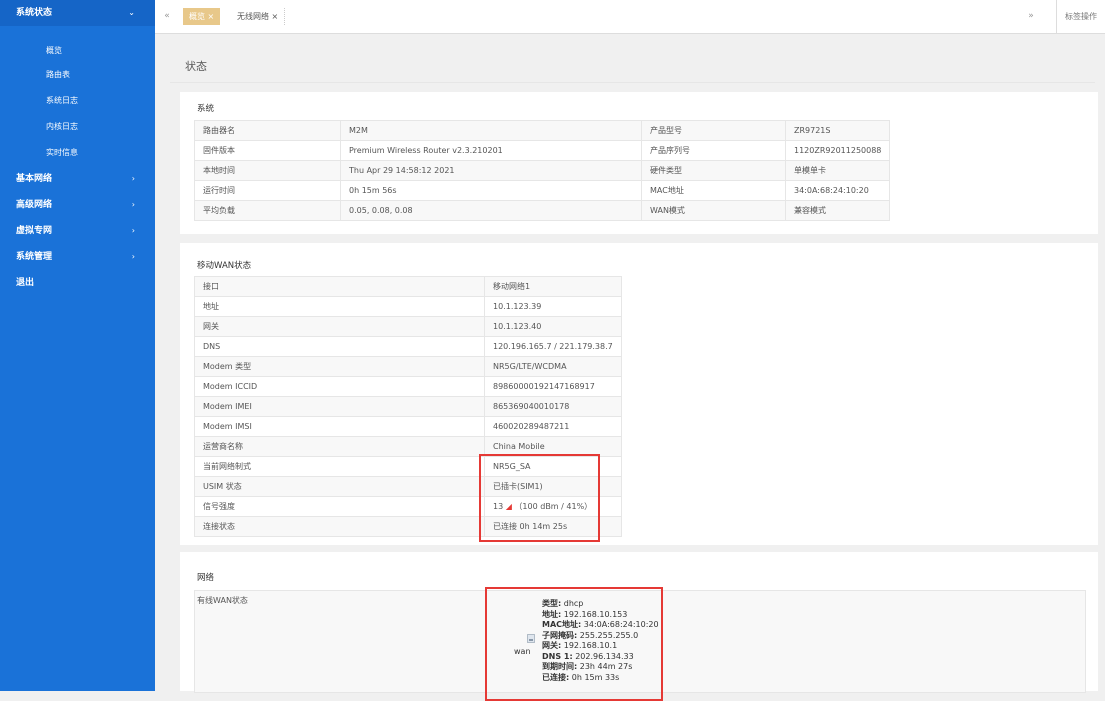  I want to click on table-row: 本地时间 Thu Apr 29 14:58:12 2021 硬件类型 单模单卡, so click(542, 170).